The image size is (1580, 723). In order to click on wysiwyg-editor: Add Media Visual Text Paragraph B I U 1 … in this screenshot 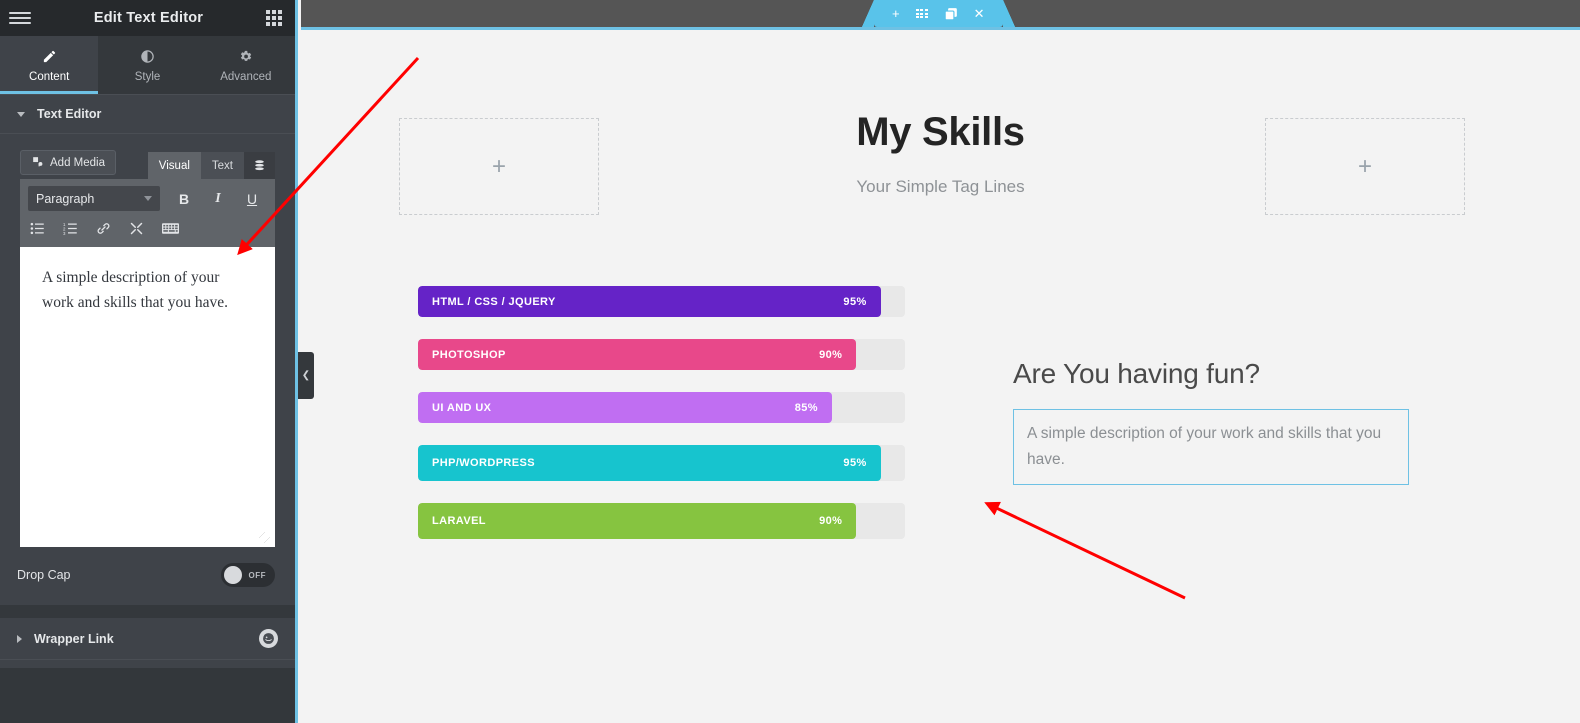, I will do `click(147, 340)`.